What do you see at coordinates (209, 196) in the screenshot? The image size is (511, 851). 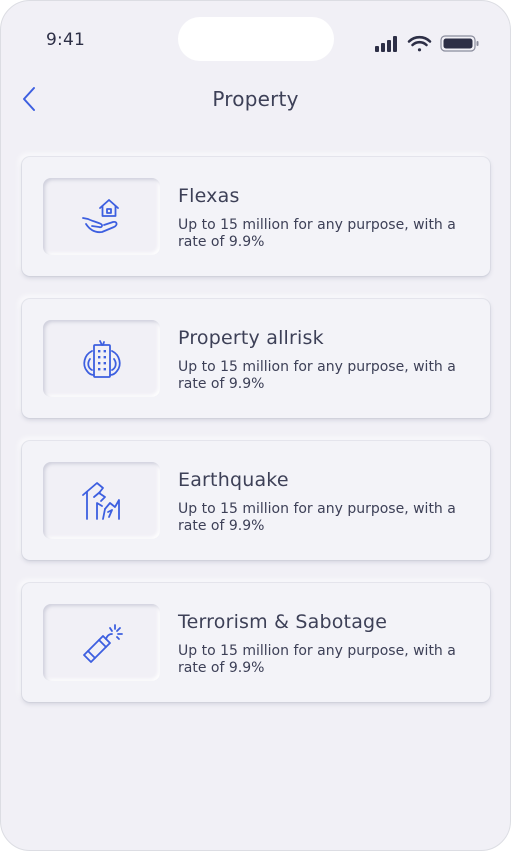 I see `card-title: Flexas` at bounding box center [209, 196].